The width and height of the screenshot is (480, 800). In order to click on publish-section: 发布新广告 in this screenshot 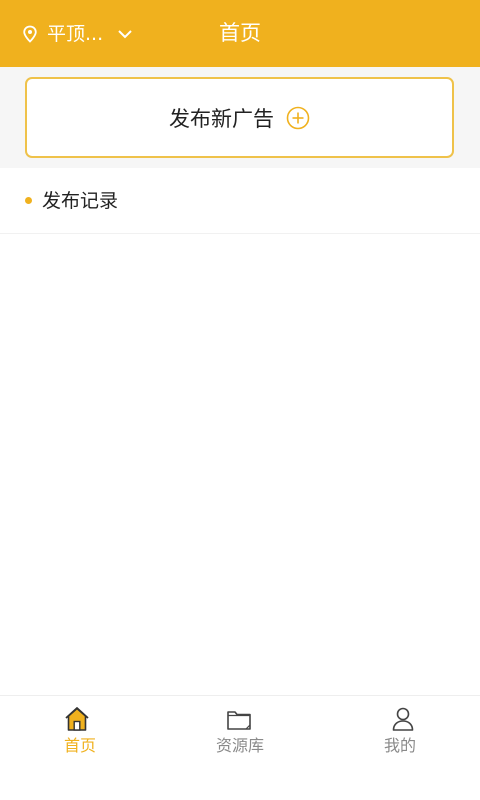, I will do `click(240, 117)`.